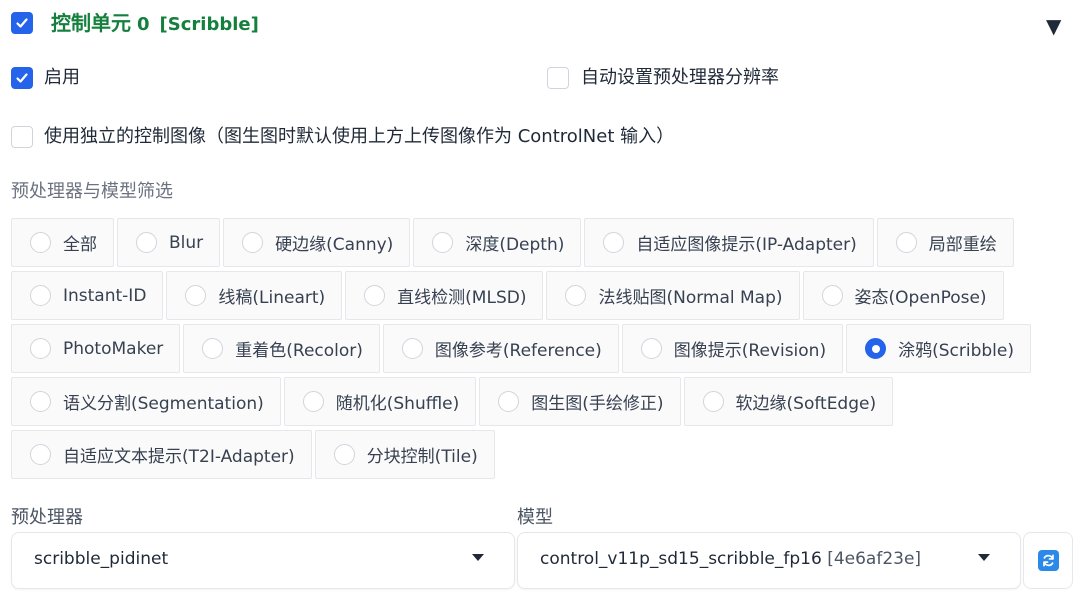 The width and height of the screenshot is (1080, 603). Describe the element at coordinates (515, 245) in the screenshot. I see `filter-option-label: 深度(Depth)` at that location.